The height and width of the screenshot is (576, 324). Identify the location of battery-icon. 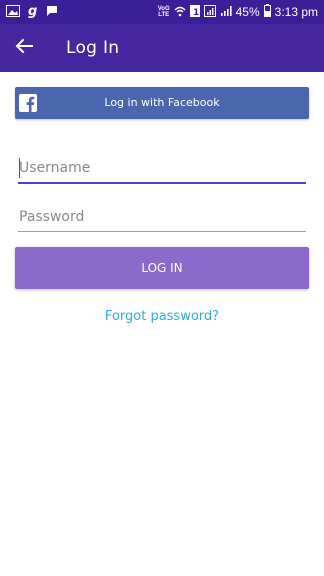
(267, 12).